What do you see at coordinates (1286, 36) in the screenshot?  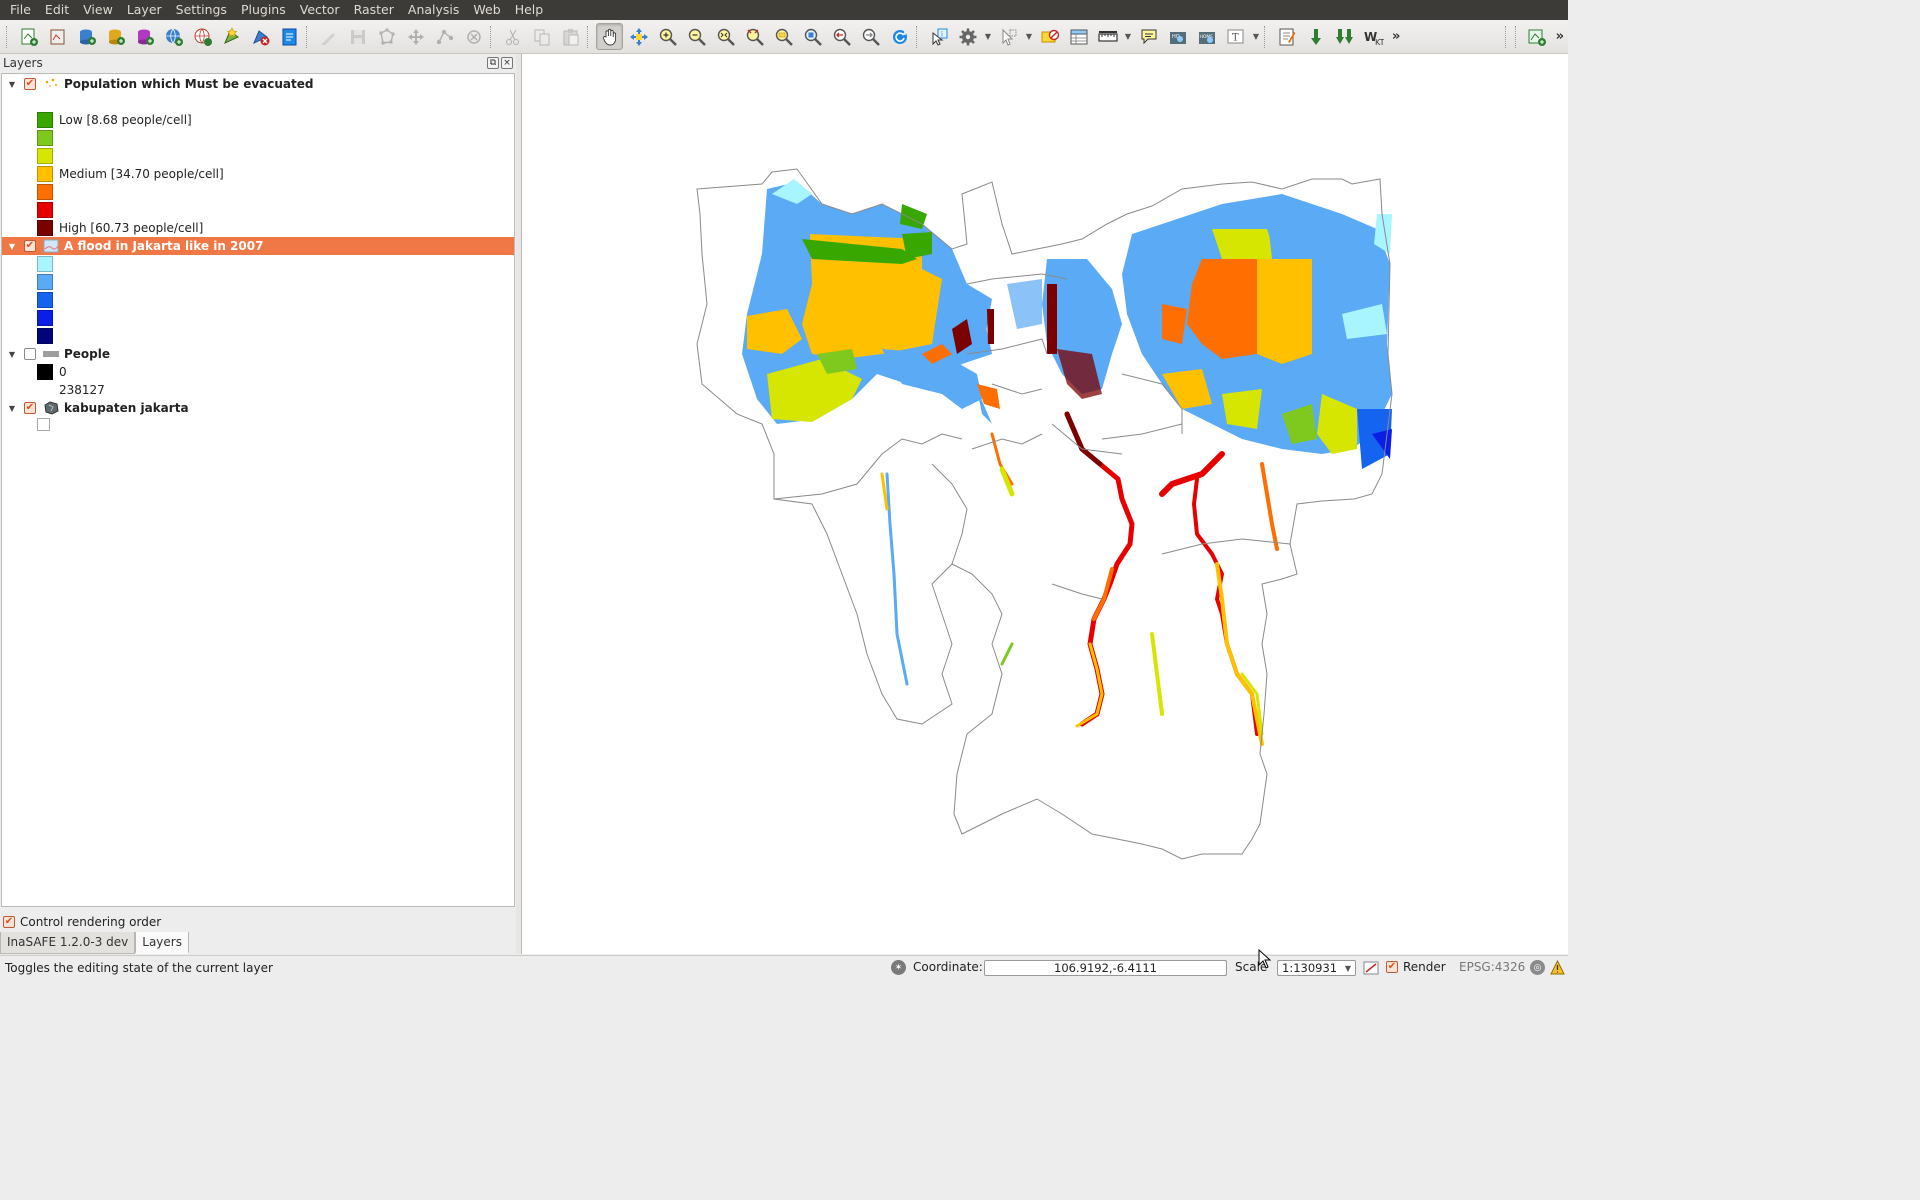 I see `print-composer-icon` at bounding box center [1286, 36].